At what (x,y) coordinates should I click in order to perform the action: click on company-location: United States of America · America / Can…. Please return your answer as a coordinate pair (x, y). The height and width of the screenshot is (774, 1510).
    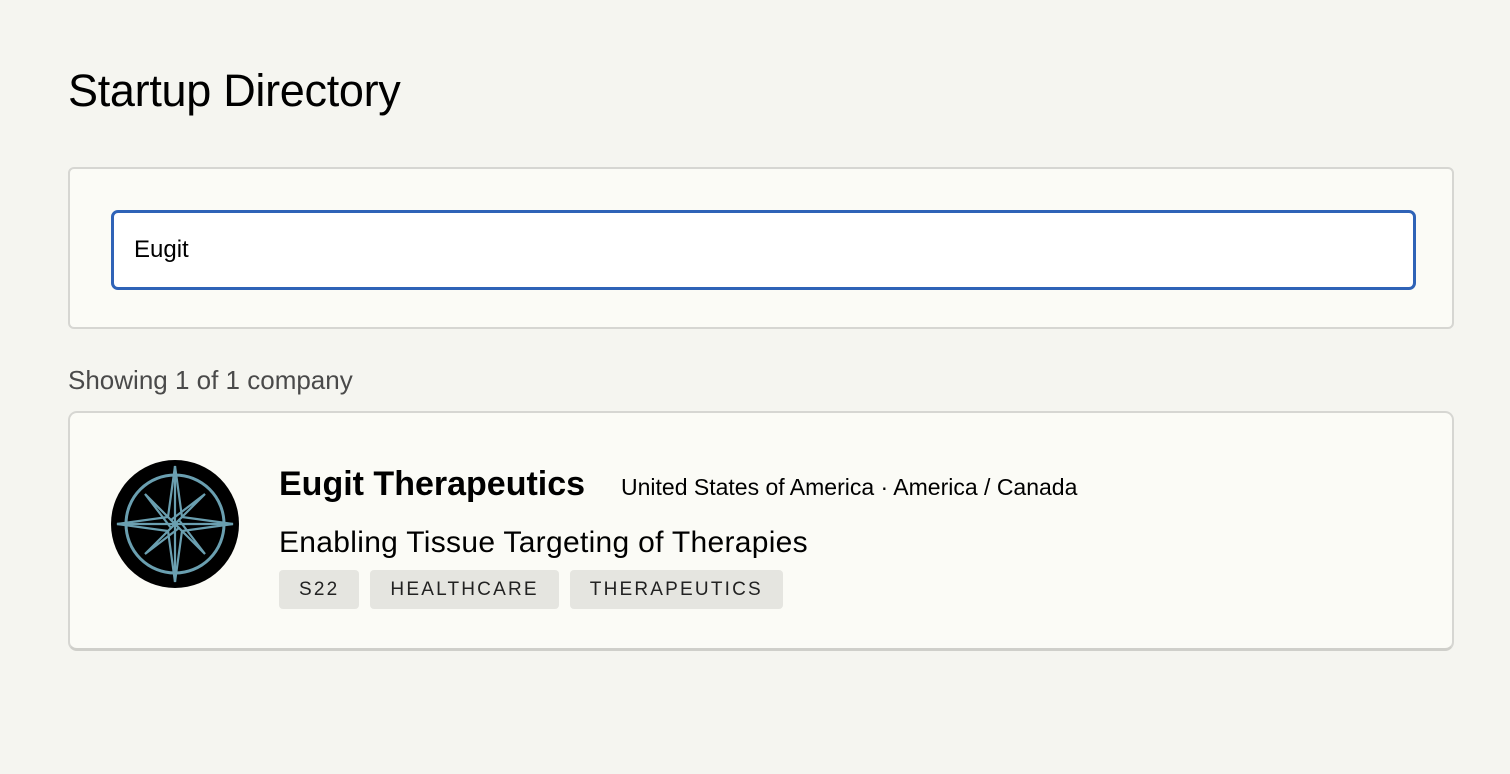
    Looking at the image, I should click on (849, 487).